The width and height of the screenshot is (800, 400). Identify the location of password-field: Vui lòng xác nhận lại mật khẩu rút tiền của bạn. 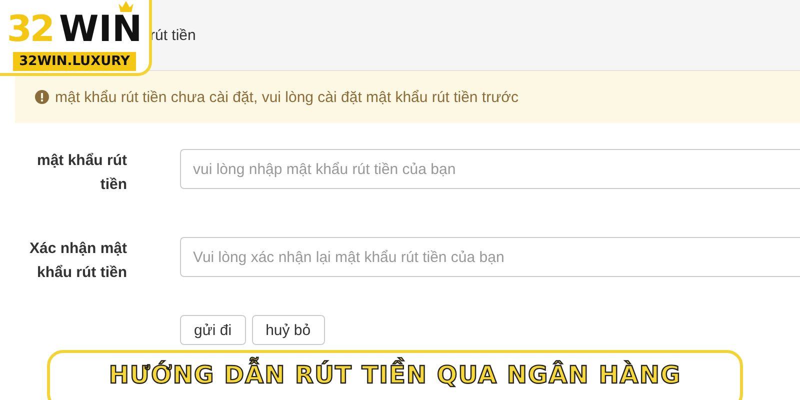
(490, 257).